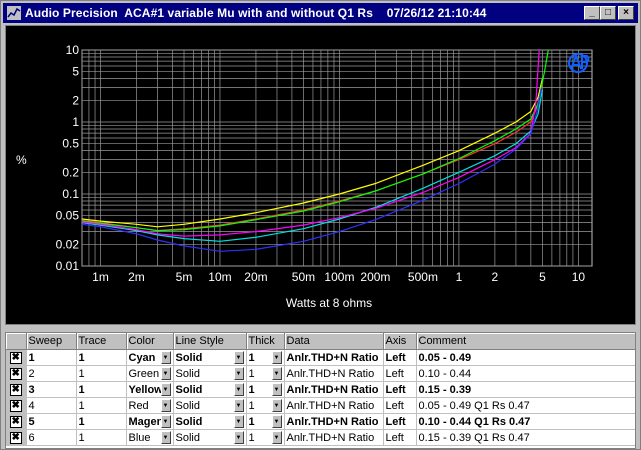  I want to click on sweep-cell: 5, so click(51, 421).